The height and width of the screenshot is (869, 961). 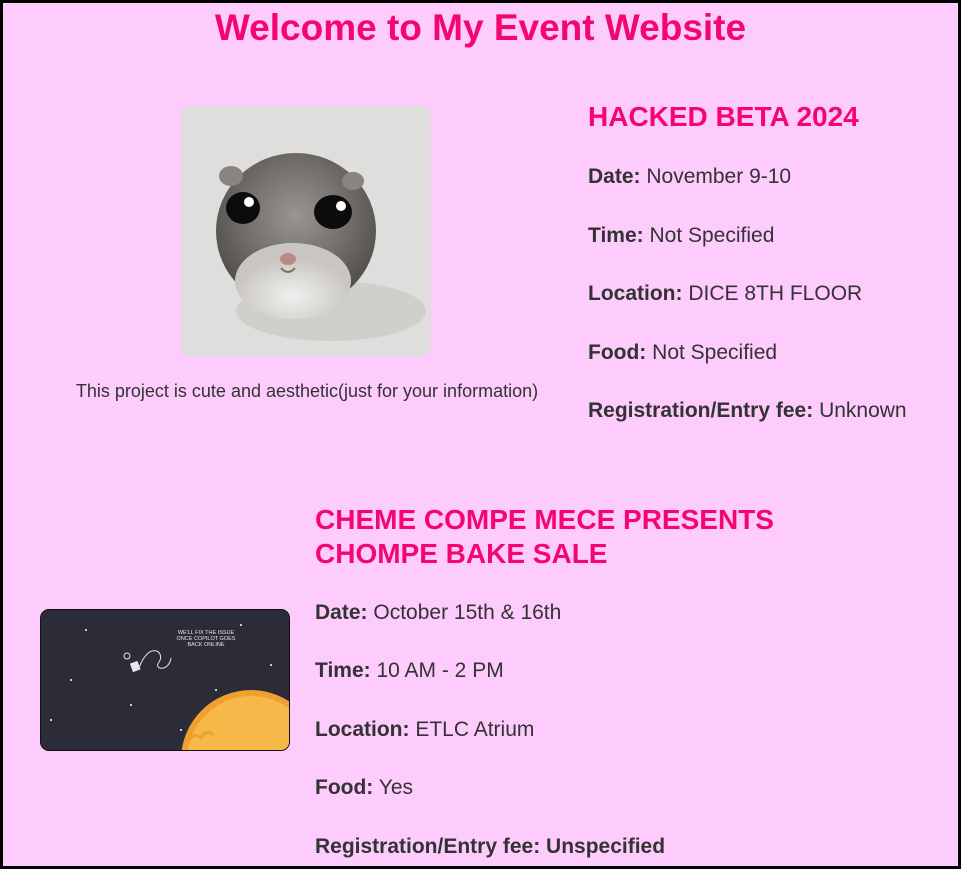 I want to click on detail-label: Registration/Entry fee: Unspecified, so click(x=490, y=846).